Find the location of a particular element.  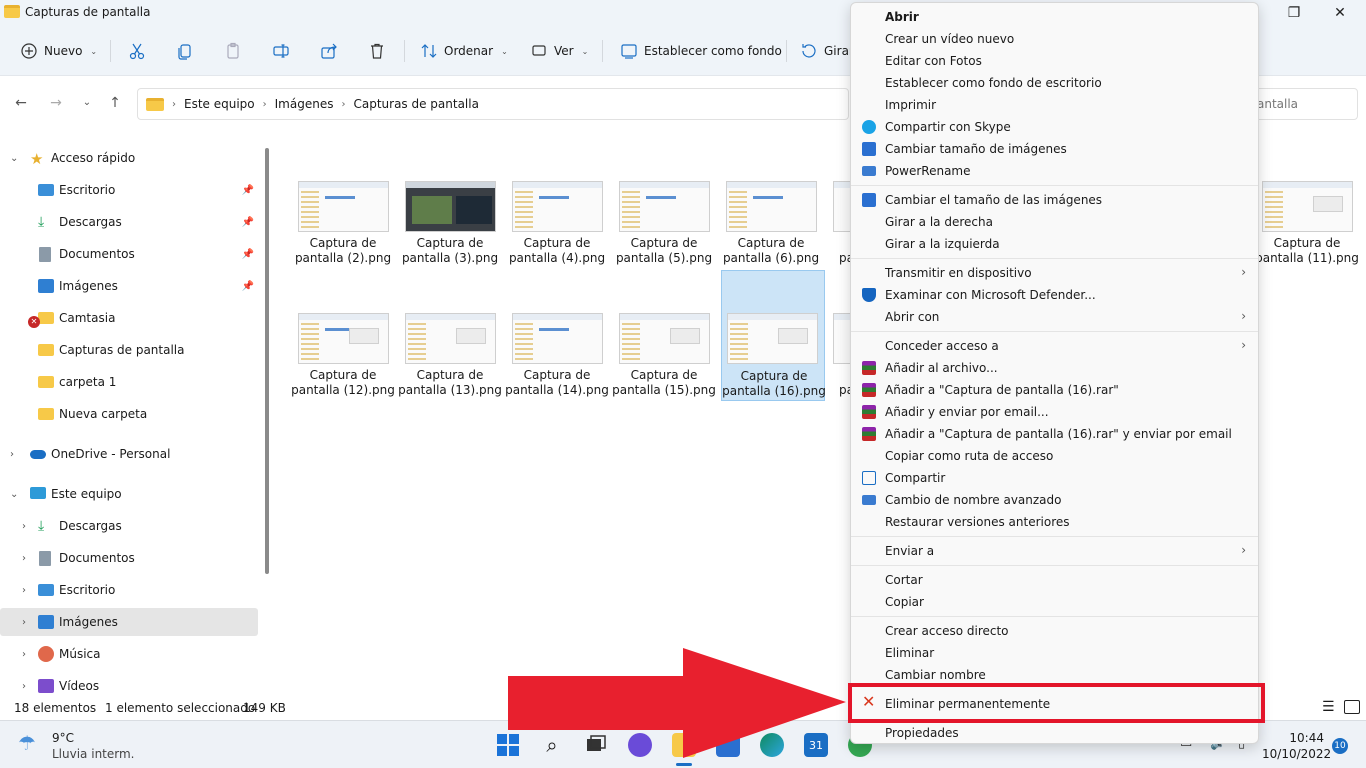

menu-item-share-skype: Compartir con Skype is located at coordinates (1054, 127).